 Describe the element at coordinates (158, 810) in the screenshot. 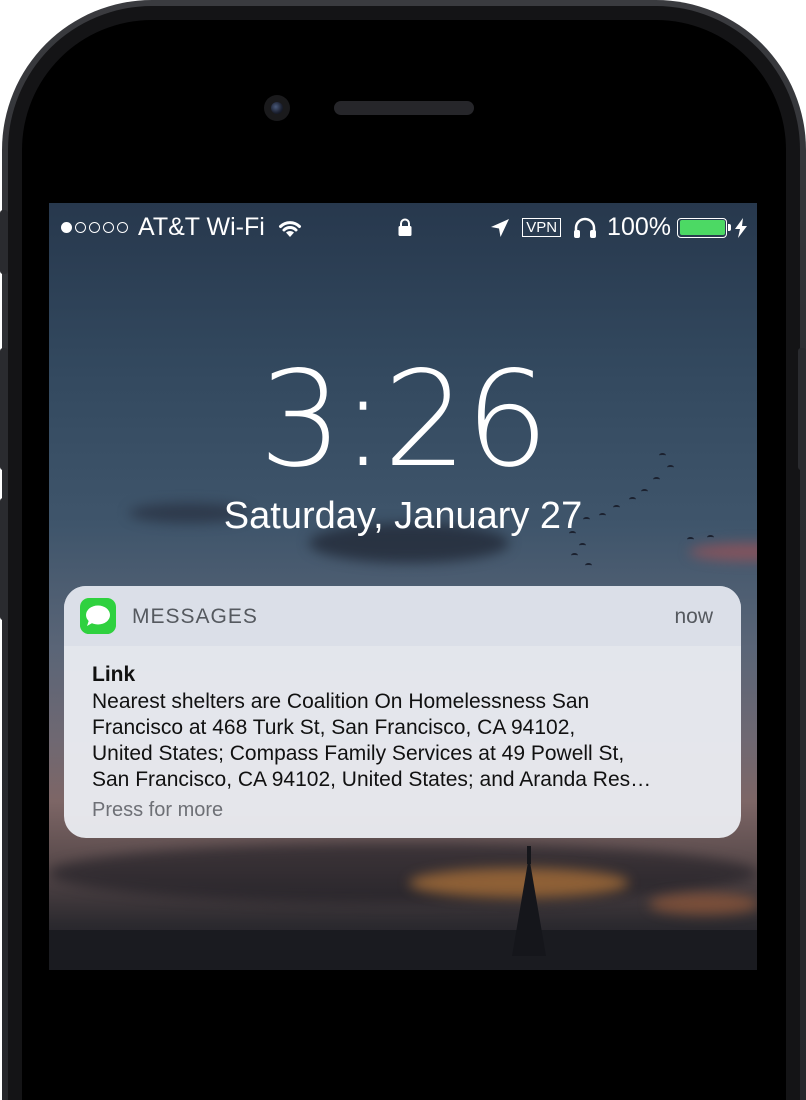

I see `press-for-more-hint: Press for more` at that location.